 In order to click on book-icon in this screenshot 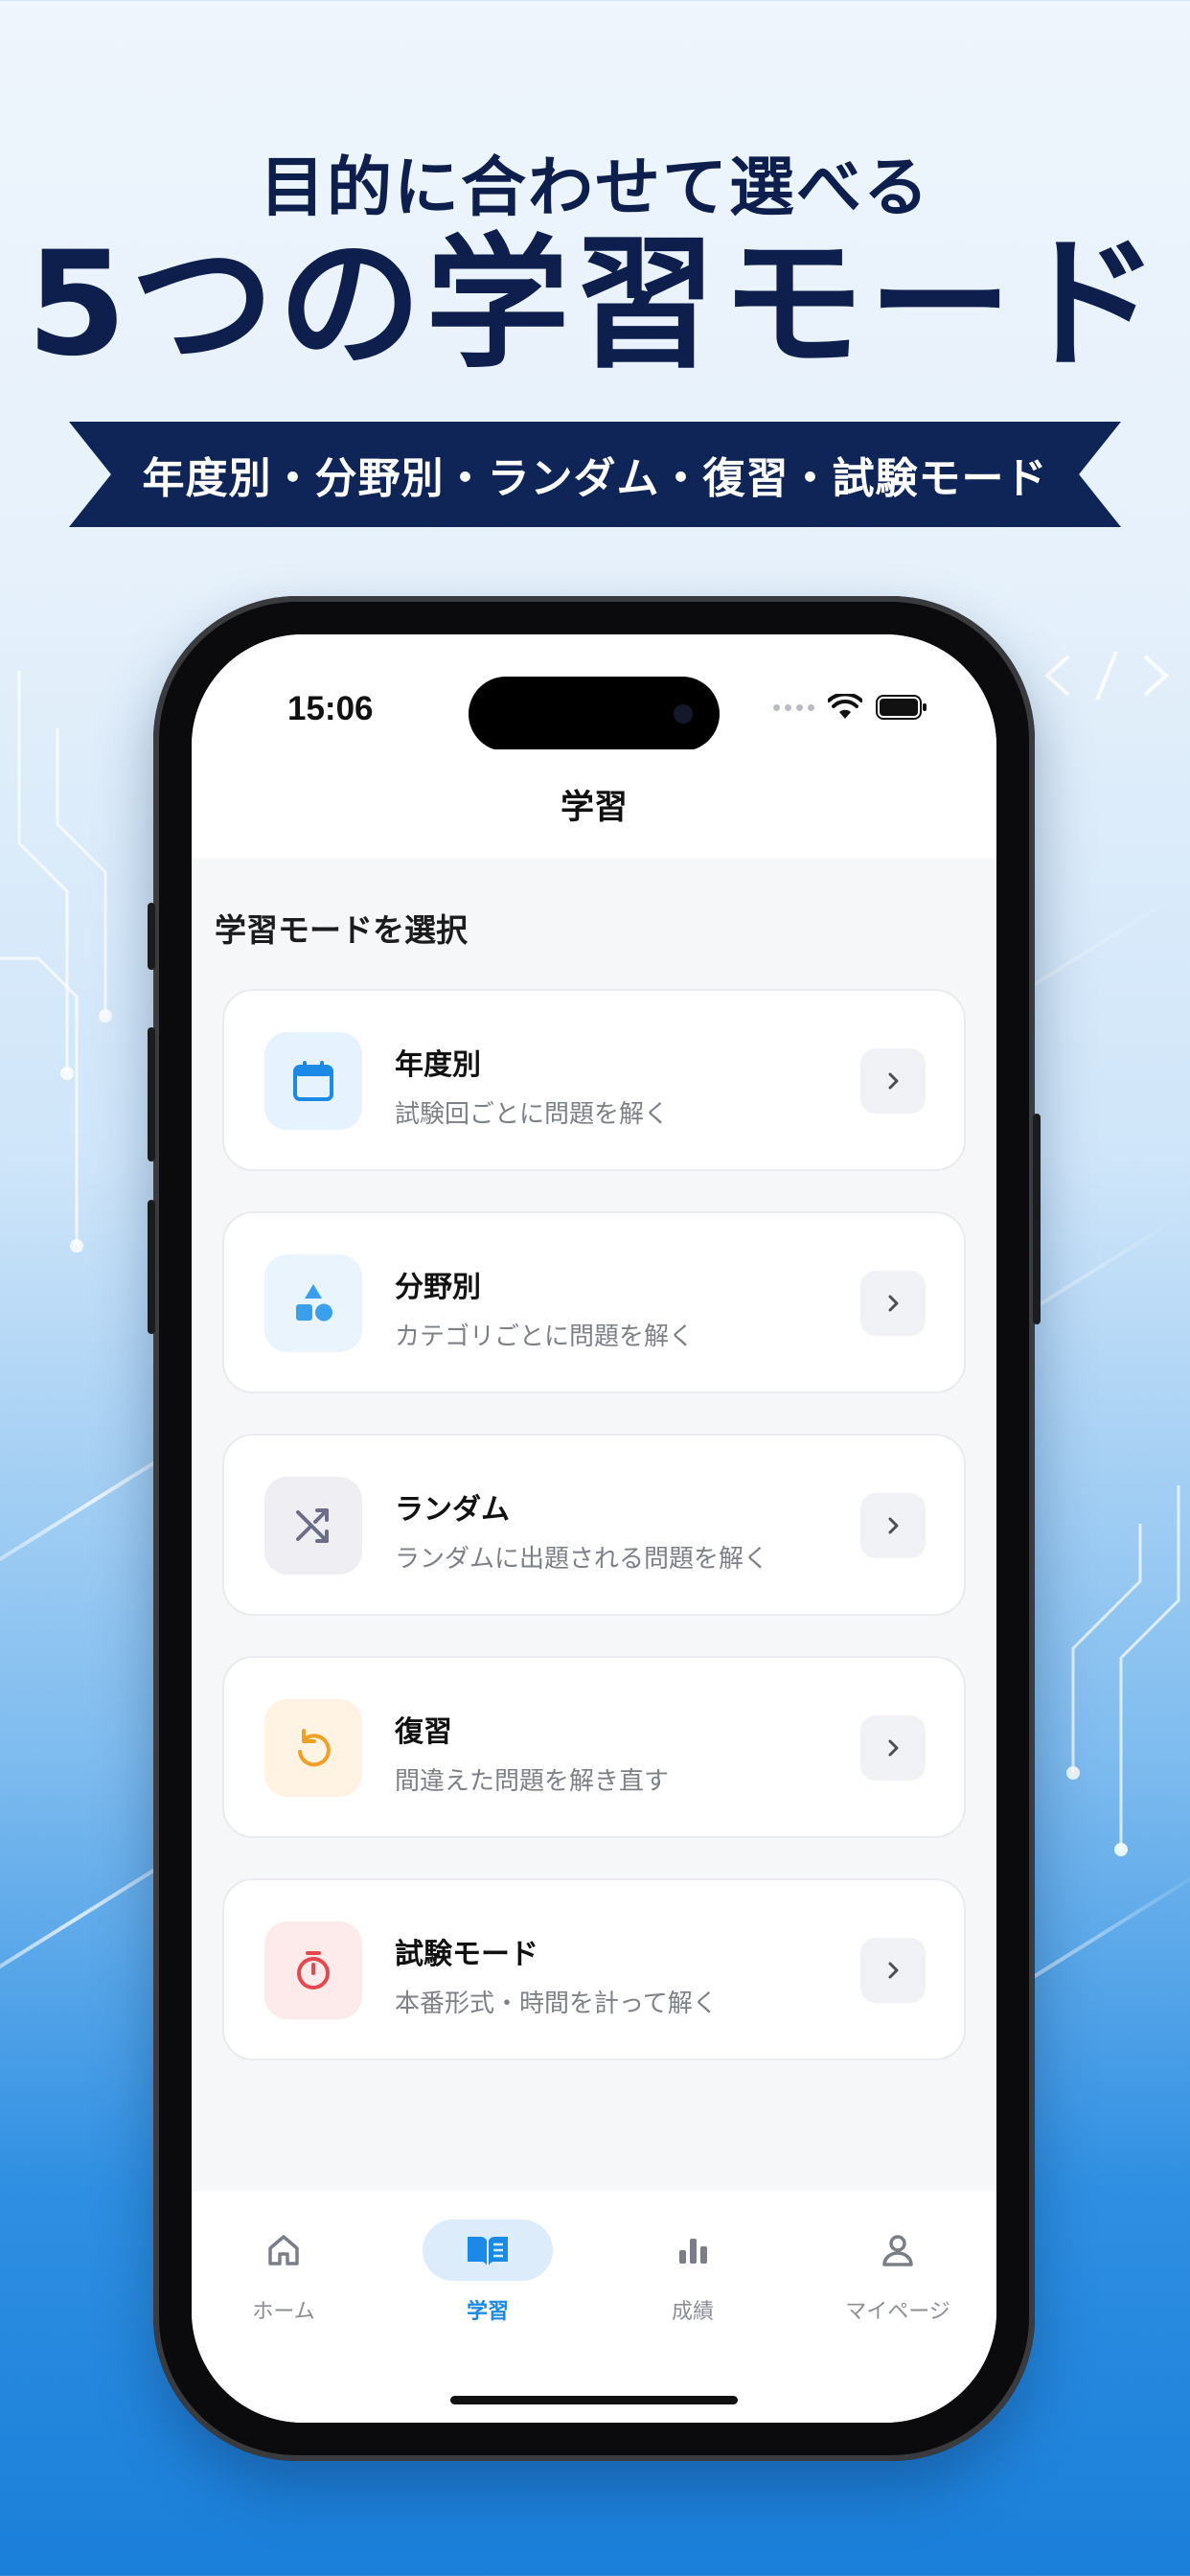, I will do `click(488, 2250)`.